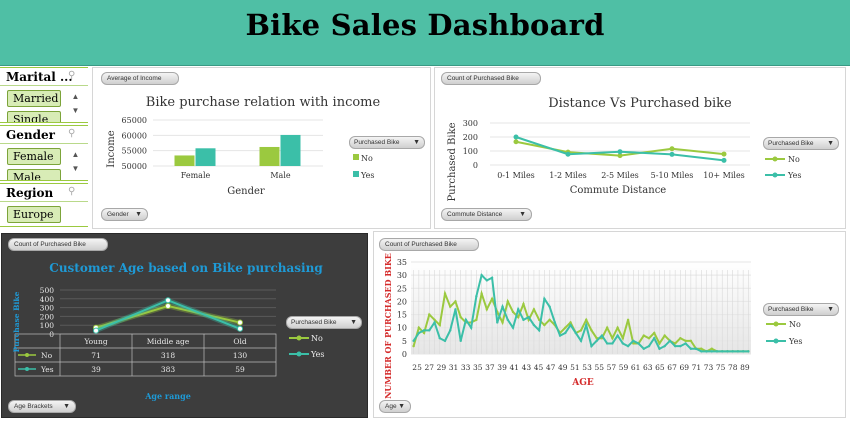  Describe the element at coordinates (47, 355) in the screenshot. I see `table-series-label: No` at that location.